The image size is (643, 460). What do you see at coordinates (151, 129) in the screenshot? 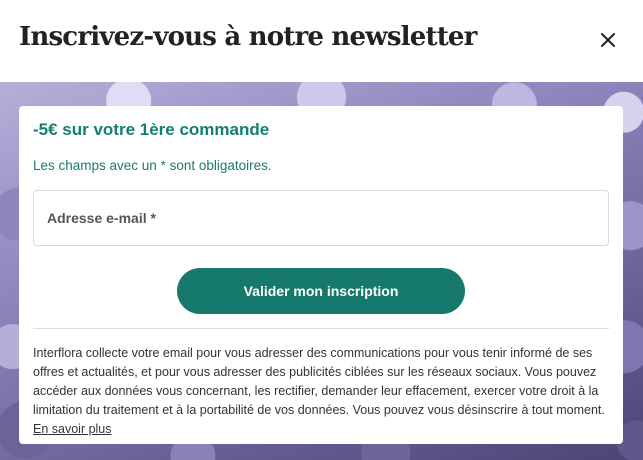
I see `promo-heading: -5€ sur votre 1ère commande` at bounding box center [151, 129].